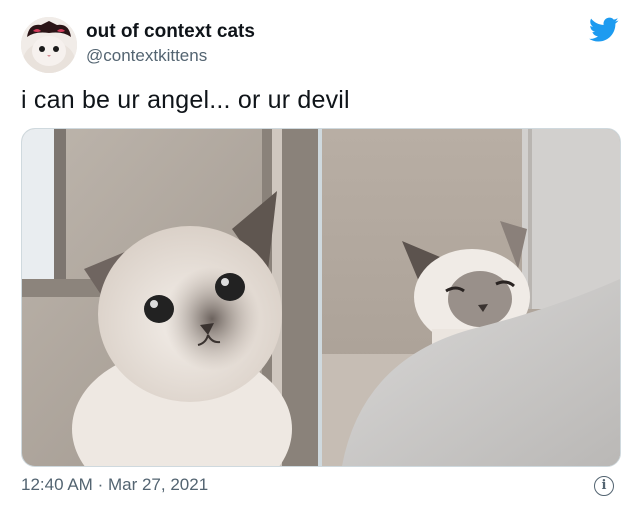 Image resolution: width=640 pixels, height=507 pixels. Describe the element at coordinates (185, 100) in the screenshot. I see `tweet-text: i can be ur angel... or ur devil` at that location.